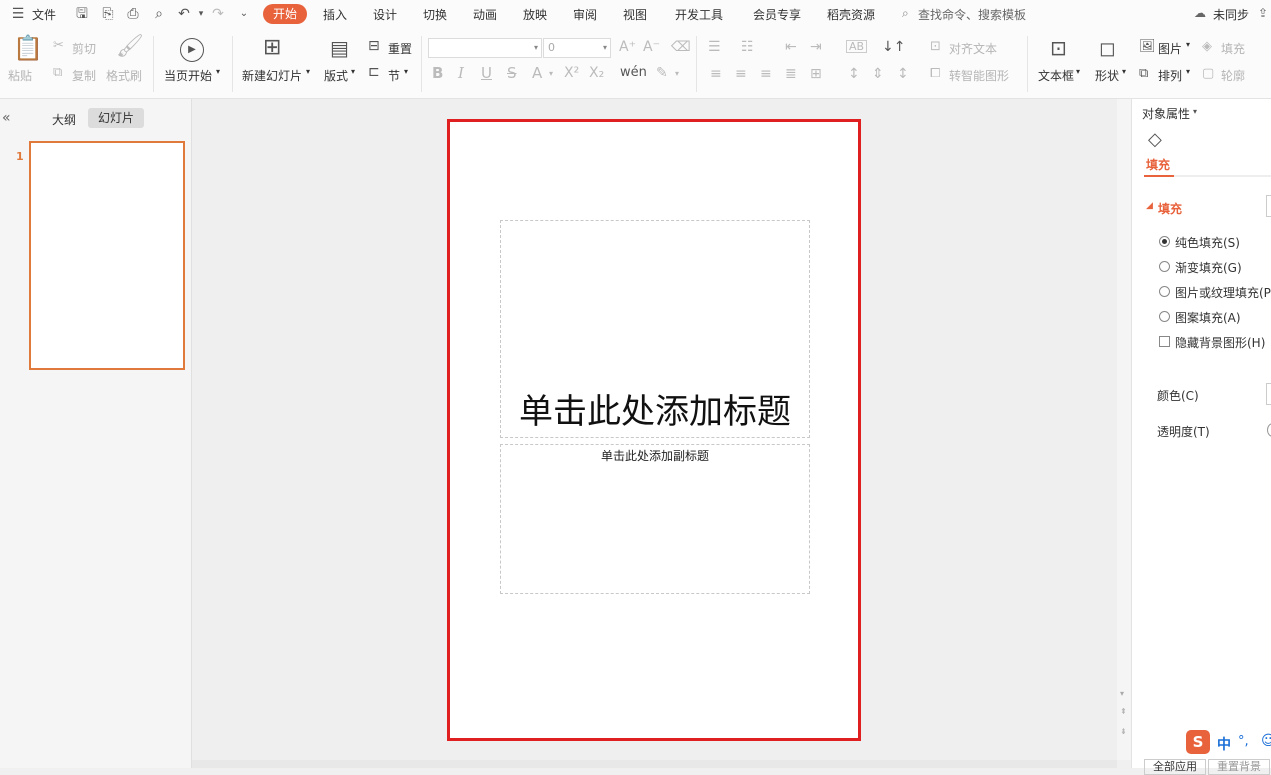 The width and height of the screenshot is (1271, 775). What do you see at coordinates (18, 14) in the screenshot?
I see `hamburger-icon: ☰` at bounding box center [18, 14].